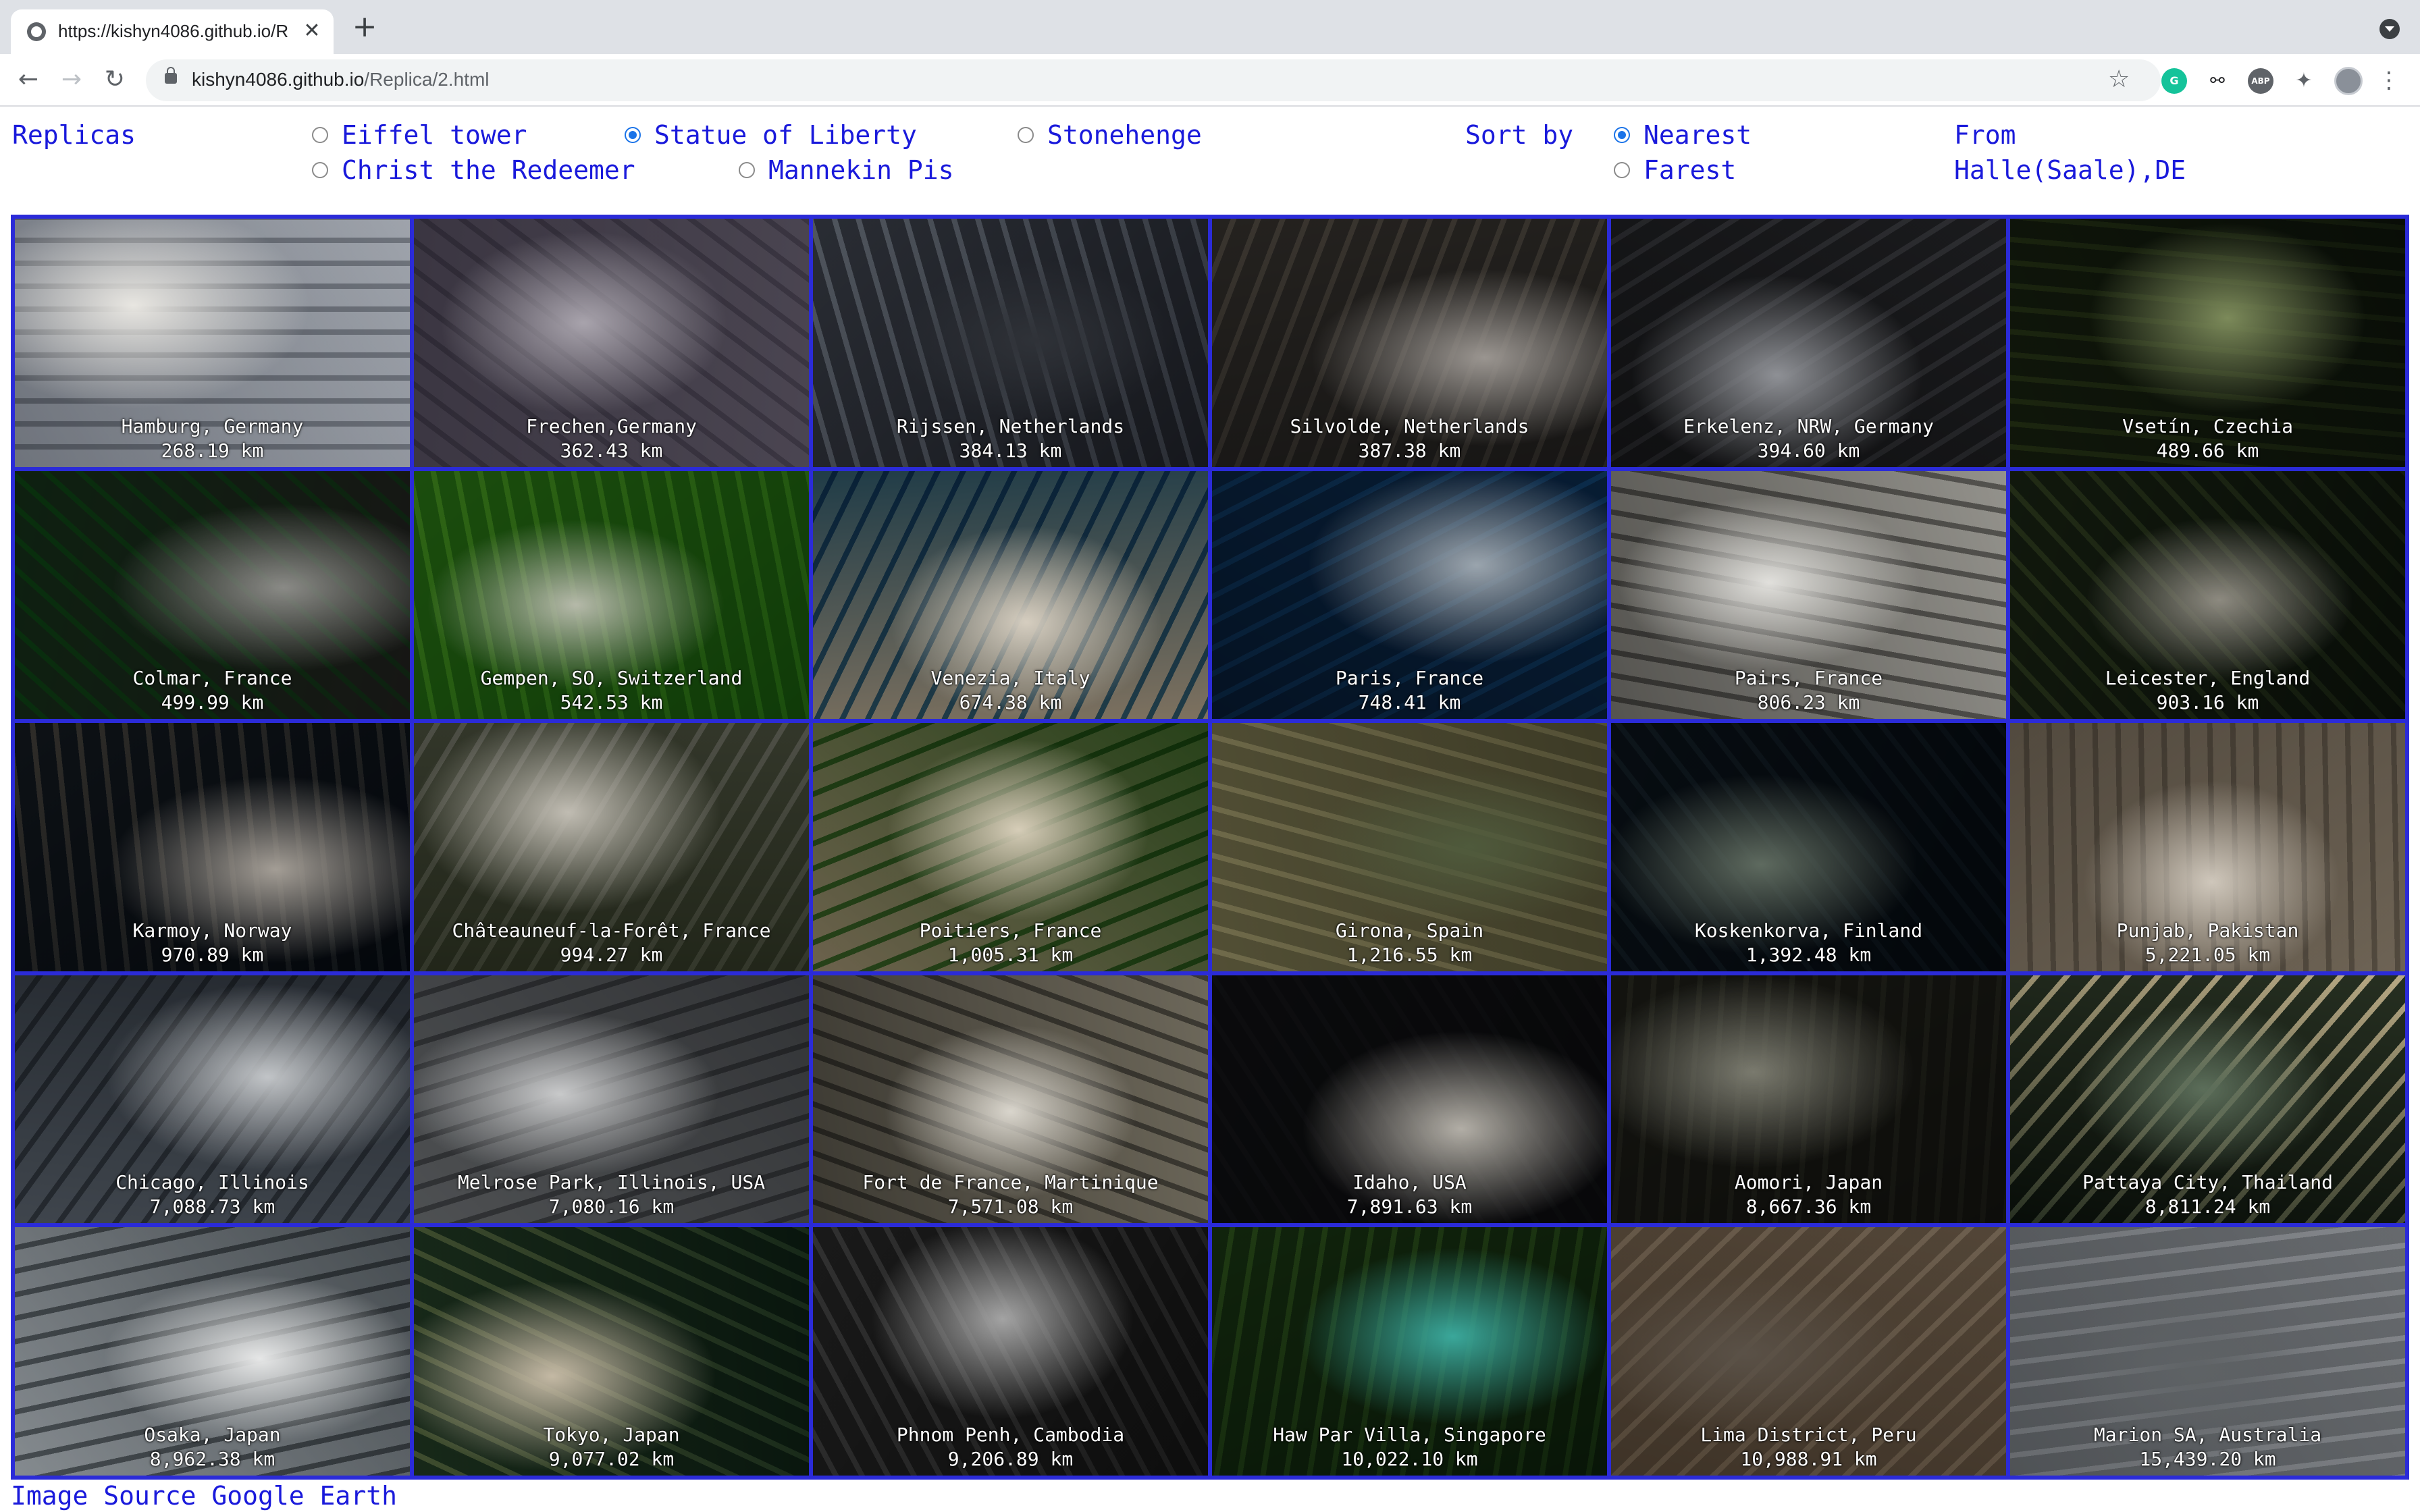  I want to click on replica-card: Leicester, England 903.16 km, so click(2207, 595).